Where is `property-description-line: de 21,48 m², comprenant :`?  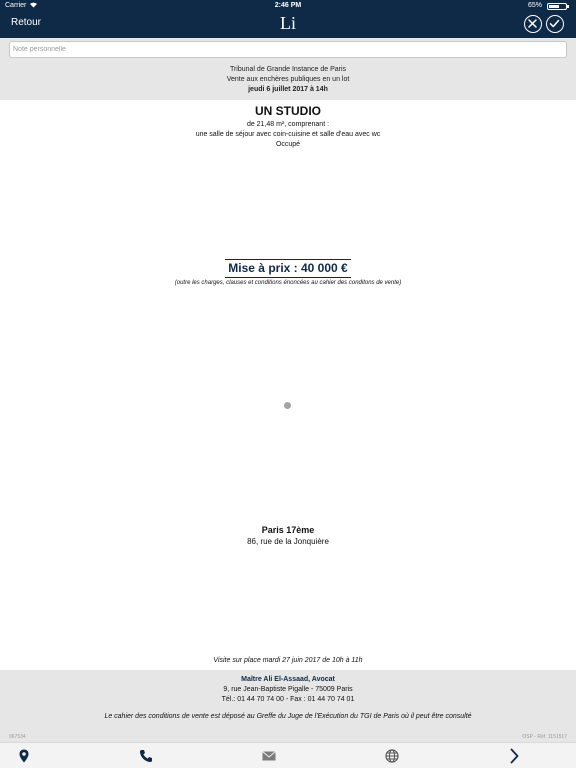 property-description-line: de 21,48 m², comprenant : is located at coordinates (288, 124).